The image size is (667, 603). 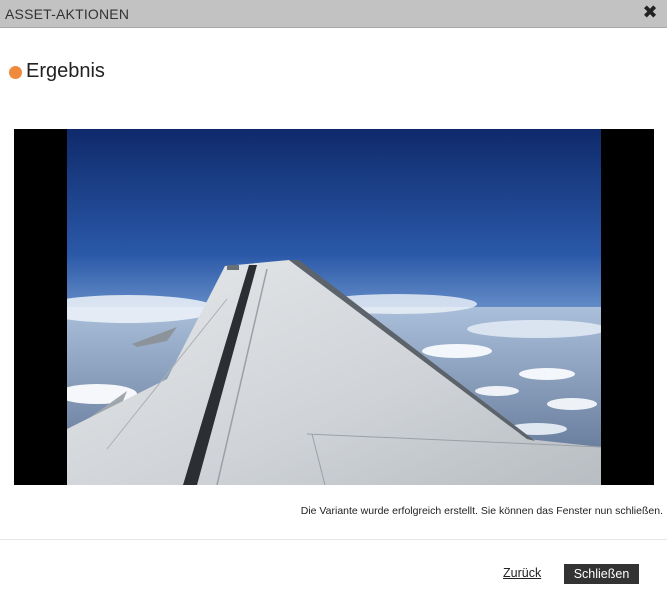 What do you see at coordinates (333, 539) in the screenshot?
I see `footer-divider` at bounding box center [333, 539].